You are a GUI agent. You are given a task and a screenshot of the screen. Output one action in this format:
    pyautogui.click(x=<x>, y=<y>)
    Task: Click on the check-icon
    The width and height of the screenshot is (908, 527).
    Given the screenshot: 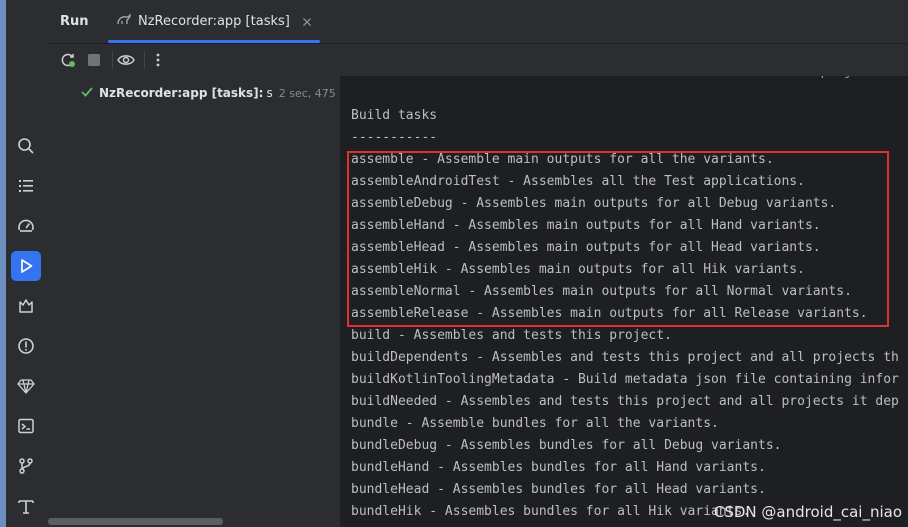 What is the action you would take?
    pyautogui.click(x=87, y=93)
    